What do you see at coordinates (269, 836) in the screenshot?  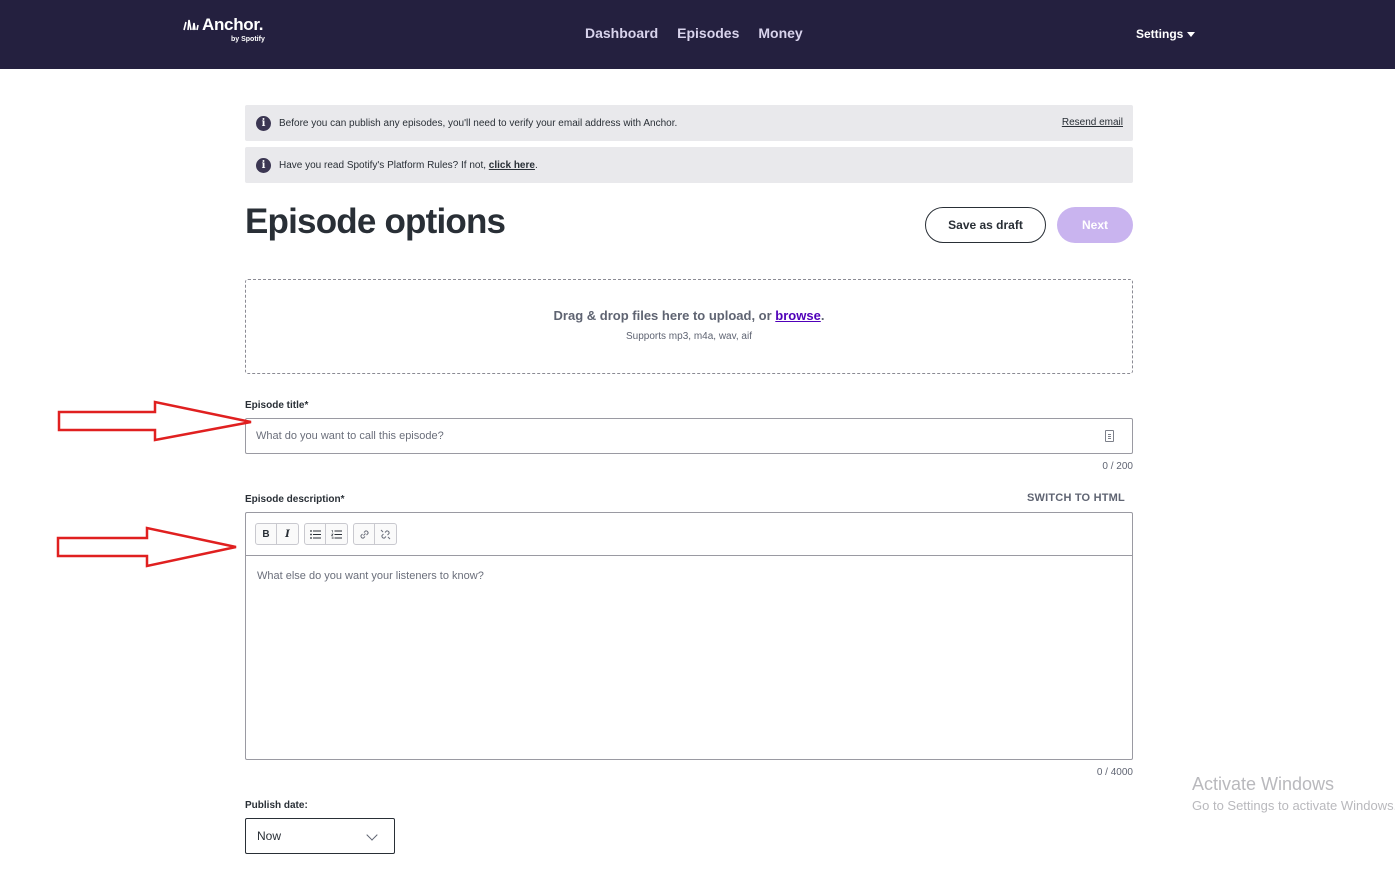 I see `publish-date-value: Now` at bounding box center [269, 836].